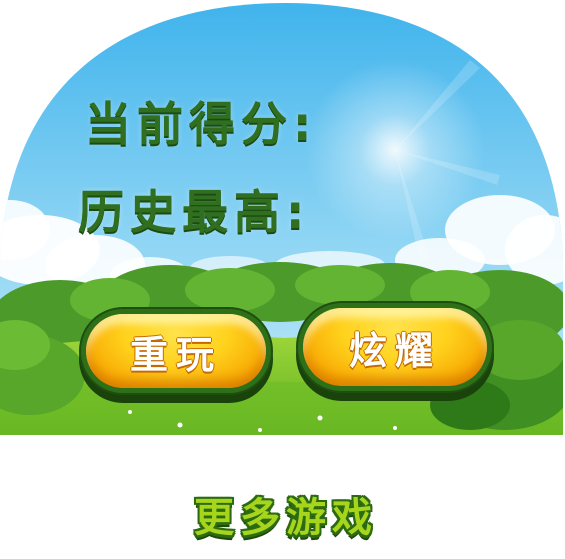  I want to click on replay-button: 重玩, so click(176, 351).